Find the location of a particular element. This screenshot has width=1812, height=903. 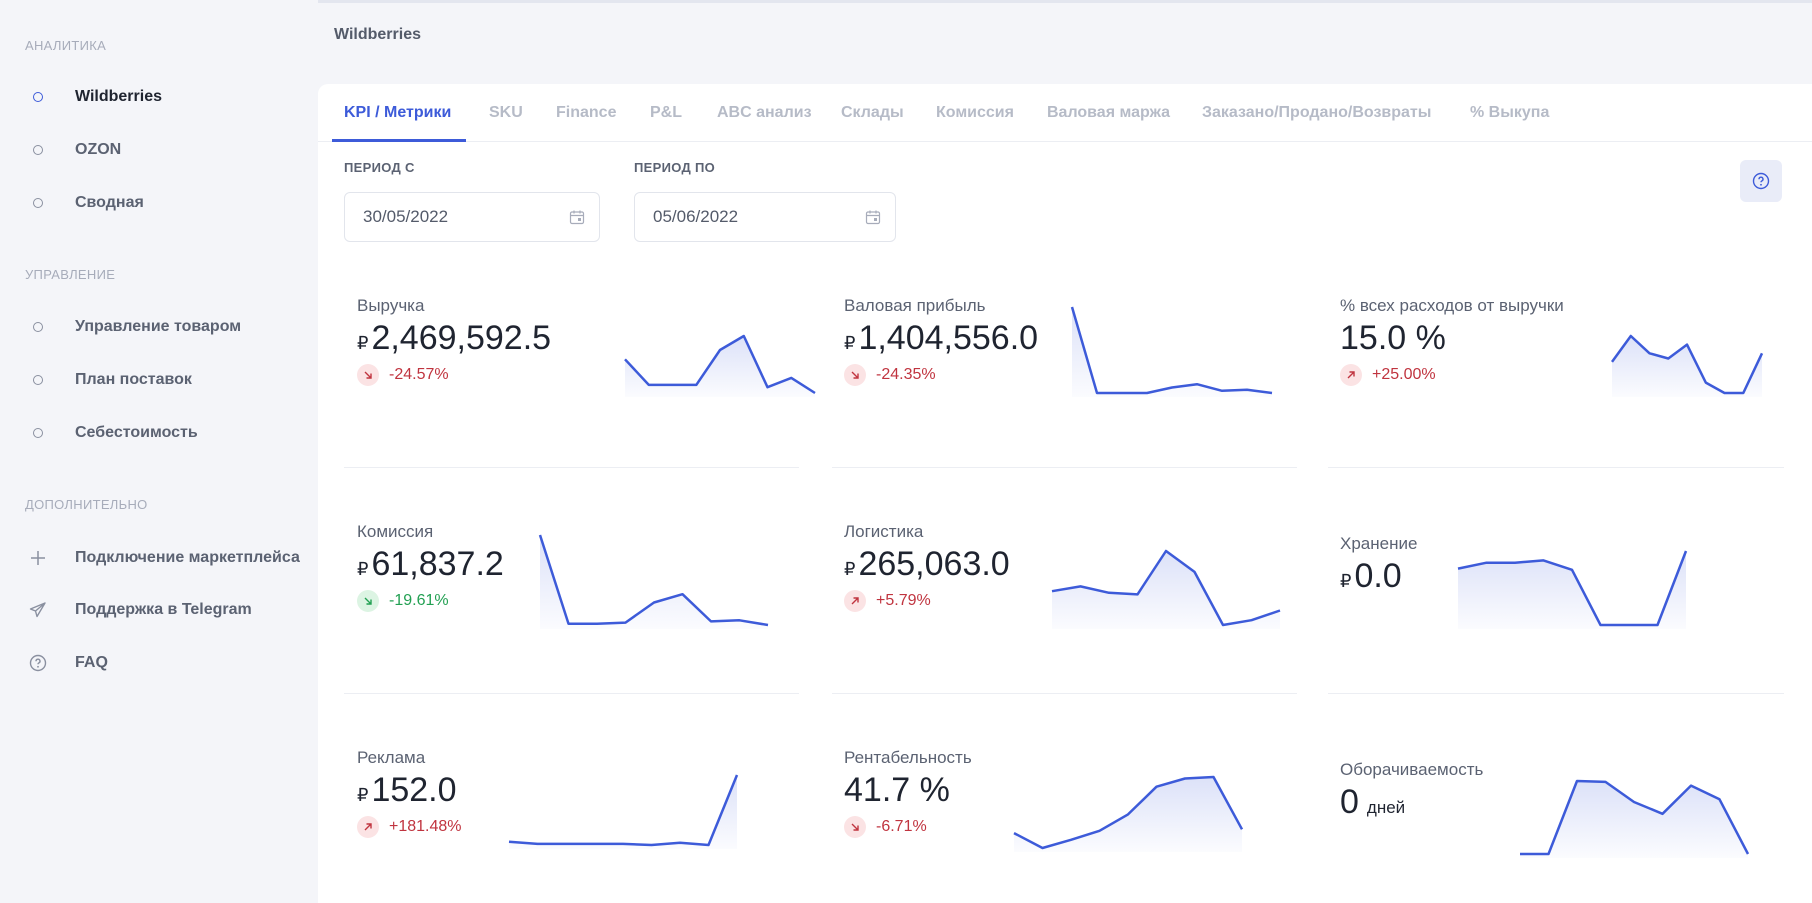

kpi-title: Валовая прибыль is located at coordinates (915, 305).